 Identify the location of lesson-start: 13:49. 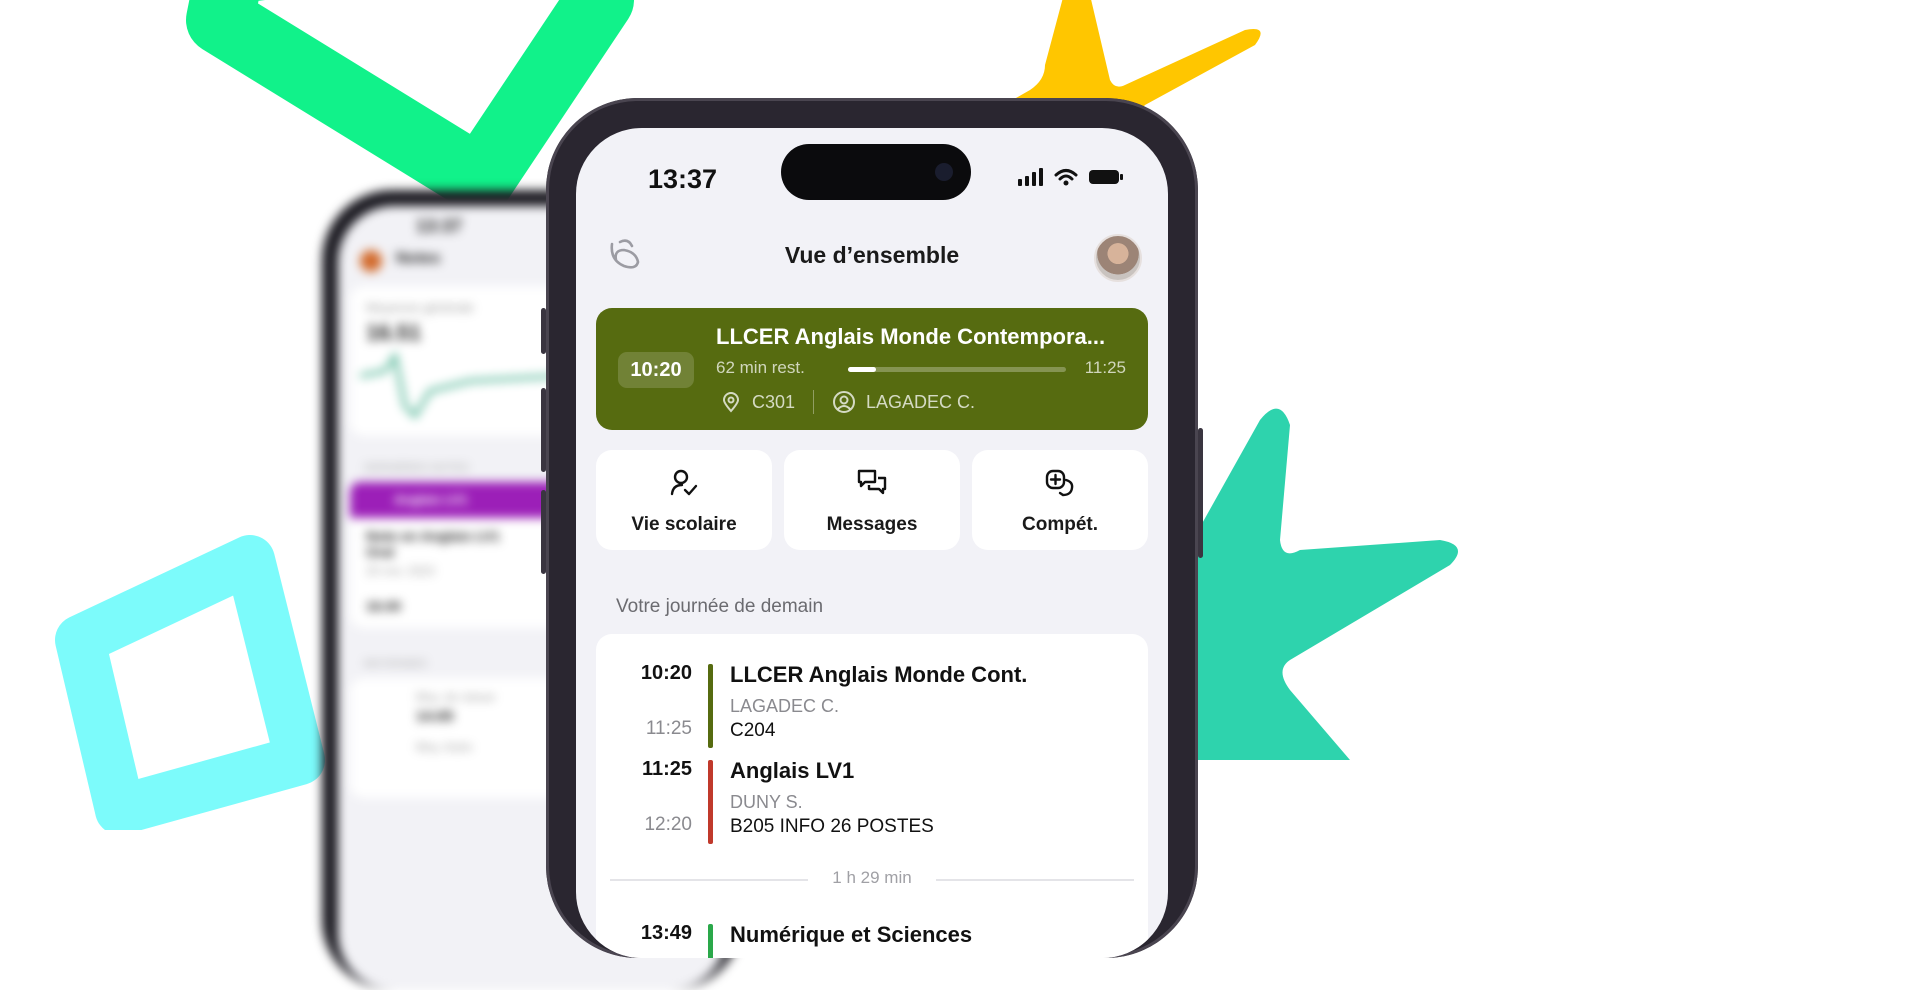
(666, 933).